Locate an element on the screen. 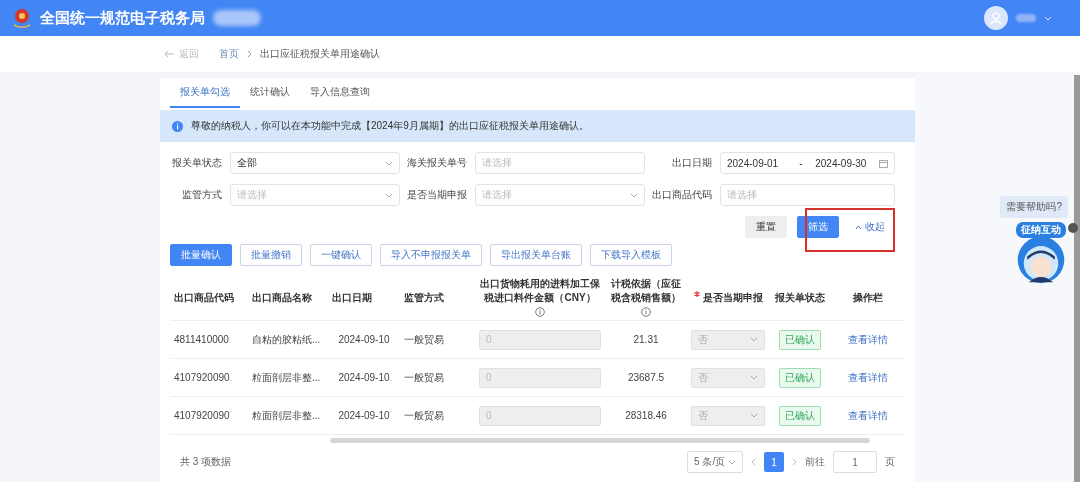 The height and width of the screenshot is (482, 1080). filter-label: 出口商品代码 is located at coordinates (682, 195).